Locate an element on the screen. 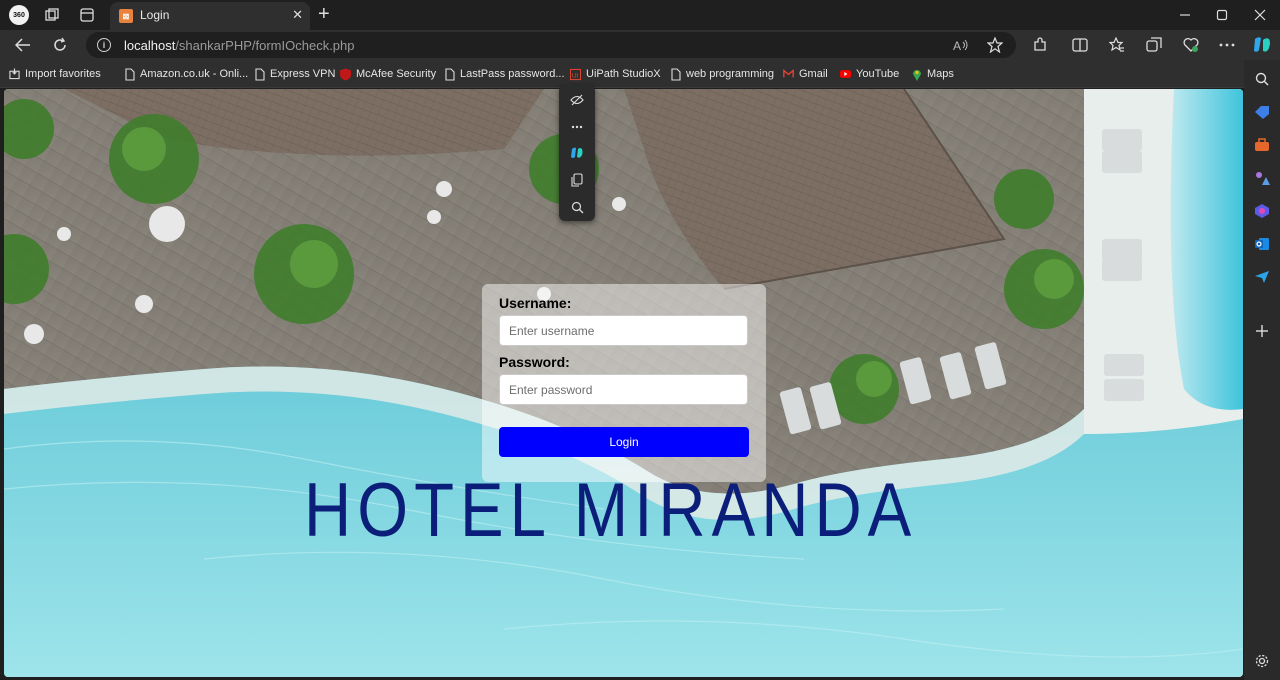 This screenshot has height=680, width=1280. login-form: Username: Password: Login is located at coordinates (624, 383).